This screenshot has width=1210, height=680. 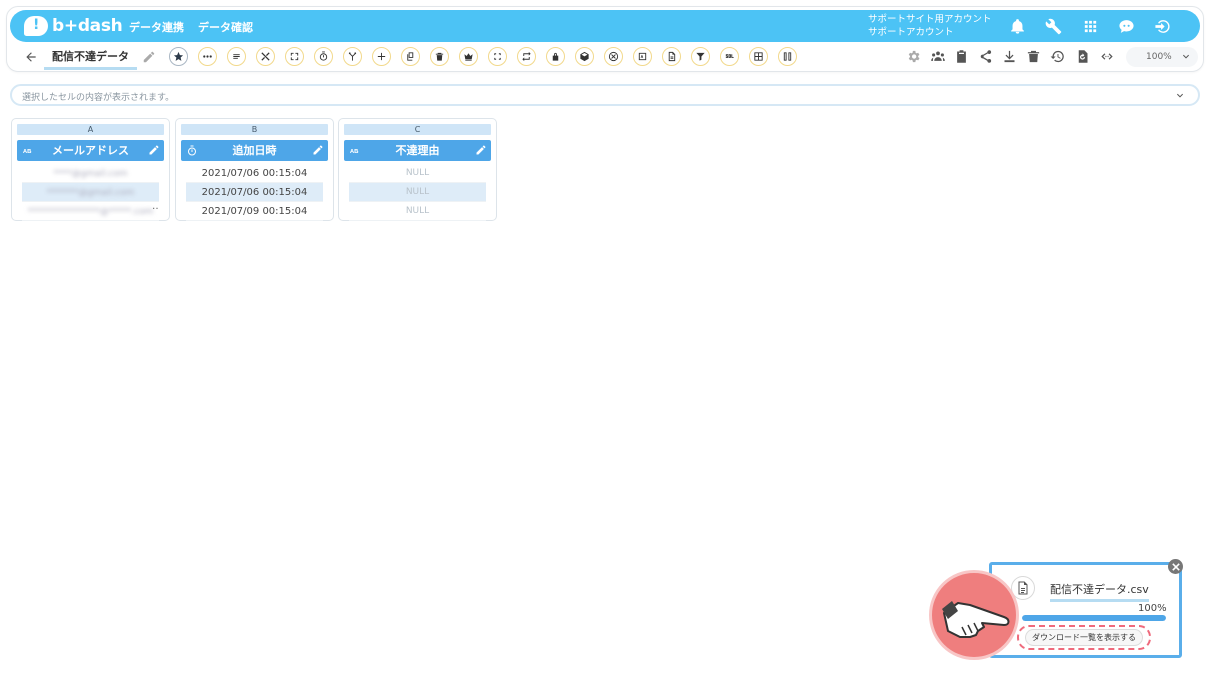 I want to click on bell-icon, so click(x=1017, y=26).